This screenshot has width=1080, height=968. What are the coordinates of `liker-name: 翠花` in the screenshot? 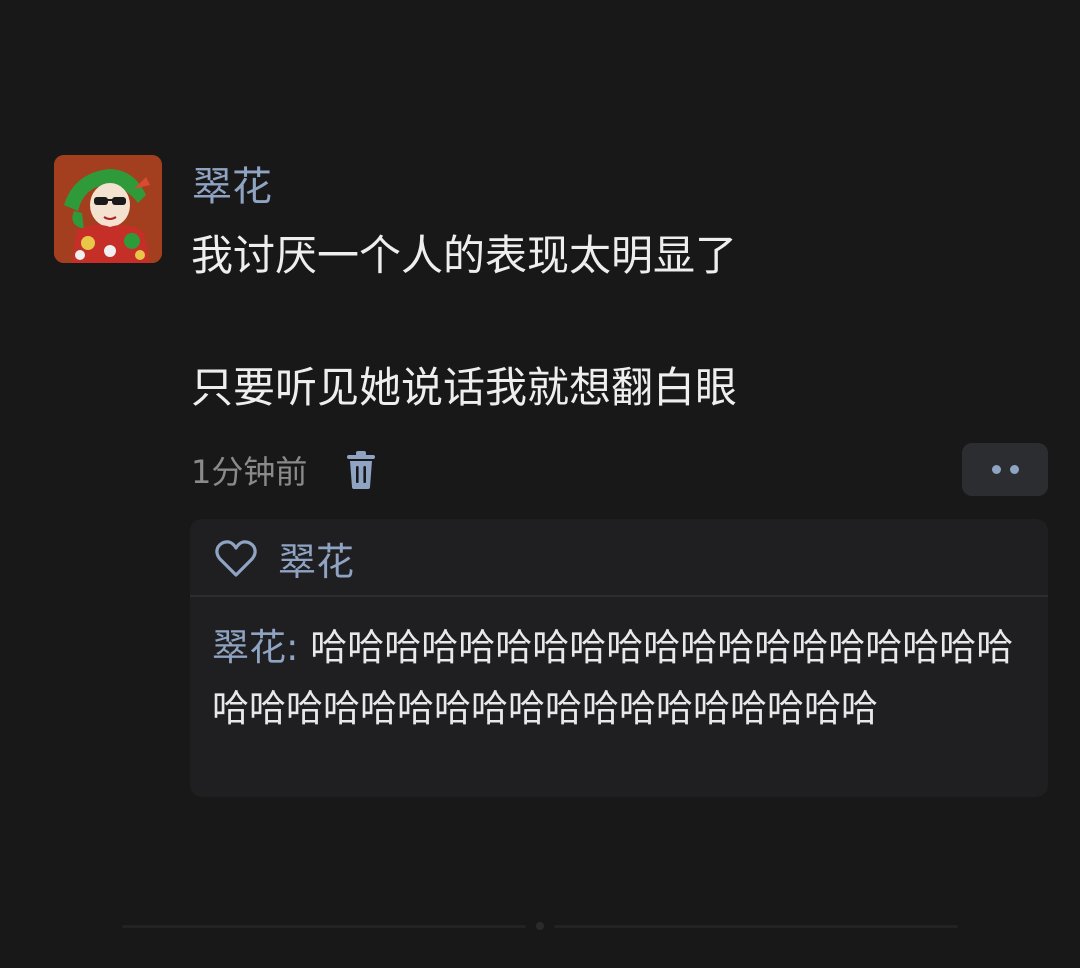 It's located at (316, 558).